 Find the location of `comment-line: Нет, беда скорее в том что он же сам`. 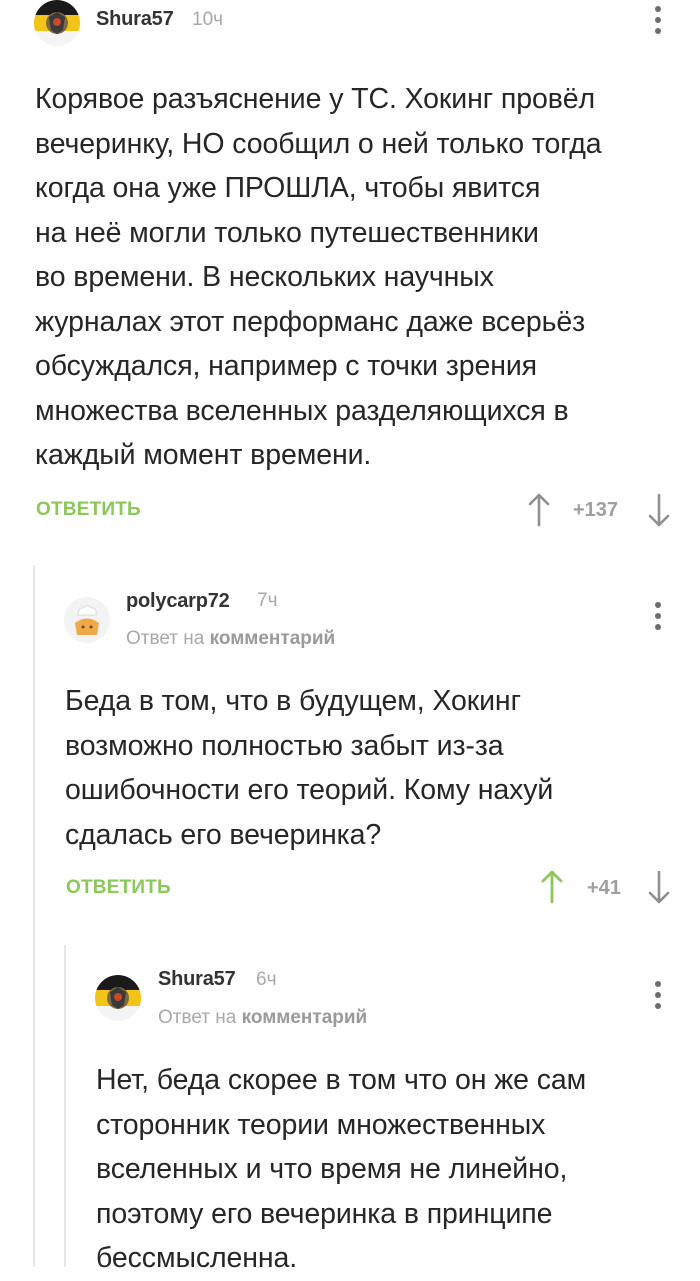

comment-line: Нет, беда скорее в том что он же сам is located at coordinates (341, 1080).